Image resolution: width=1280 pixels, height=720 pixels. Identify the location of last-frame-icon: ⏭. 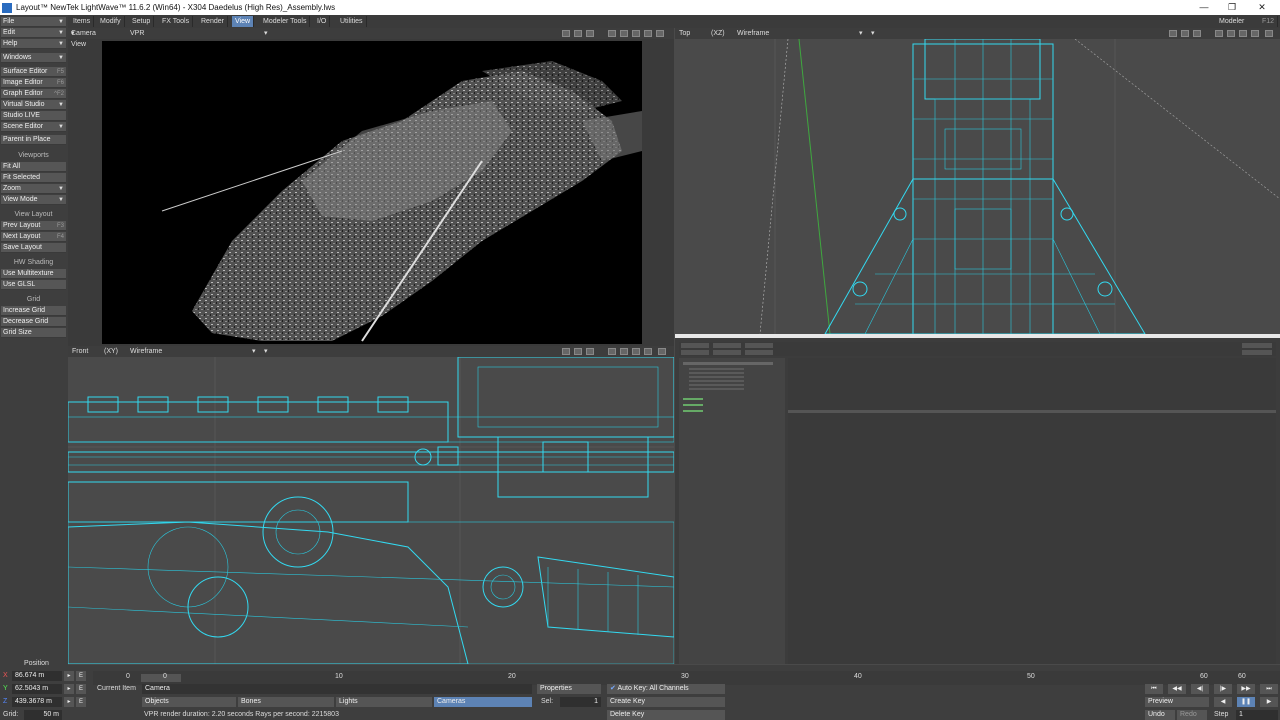
(1269, 689).